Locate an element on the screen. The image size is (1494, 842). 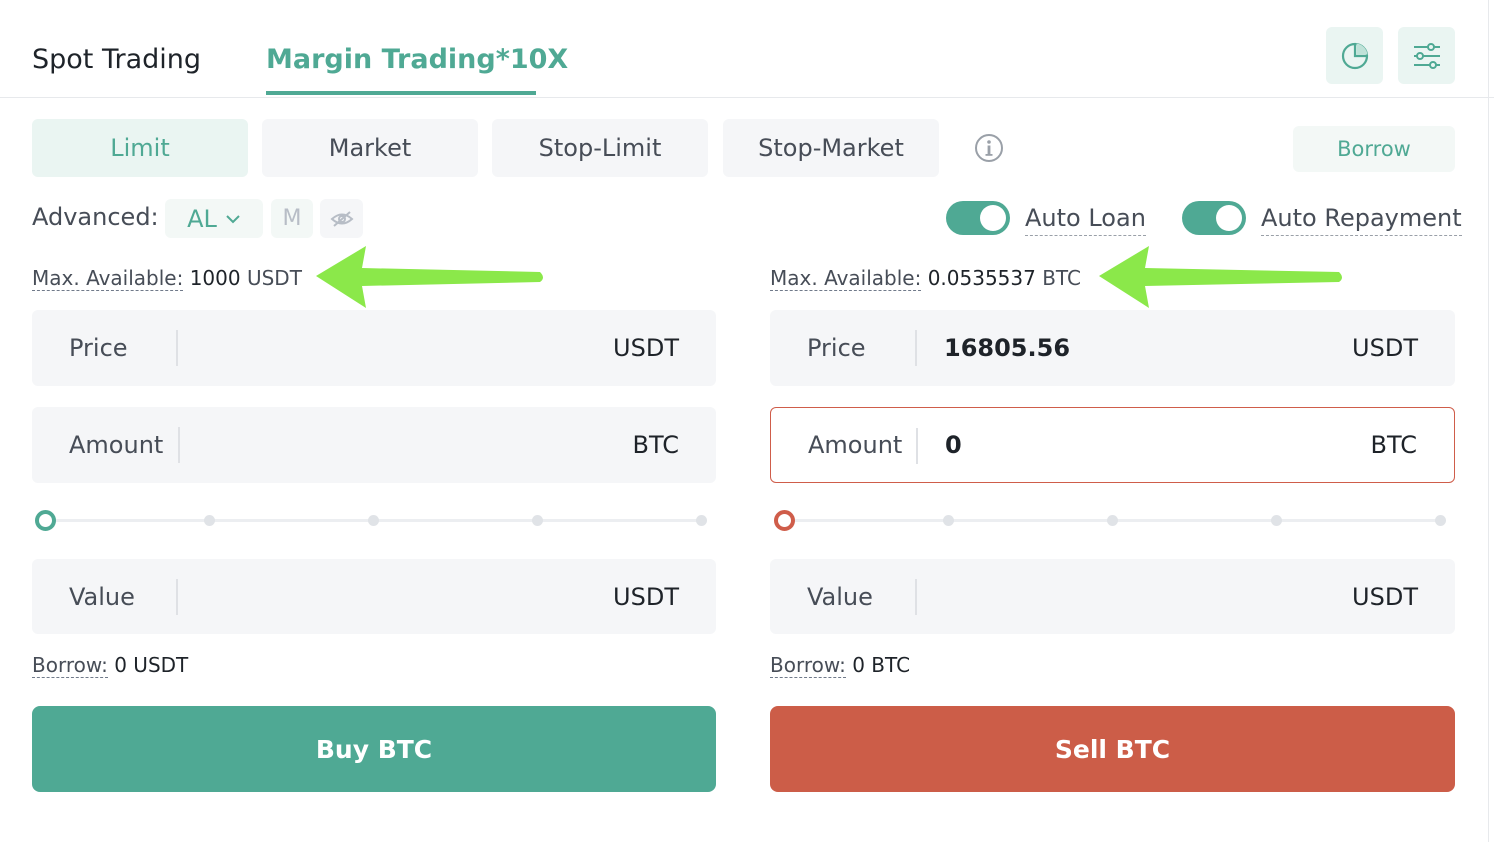
sell-amount-input: 0 is located at coordinates (953, 445).